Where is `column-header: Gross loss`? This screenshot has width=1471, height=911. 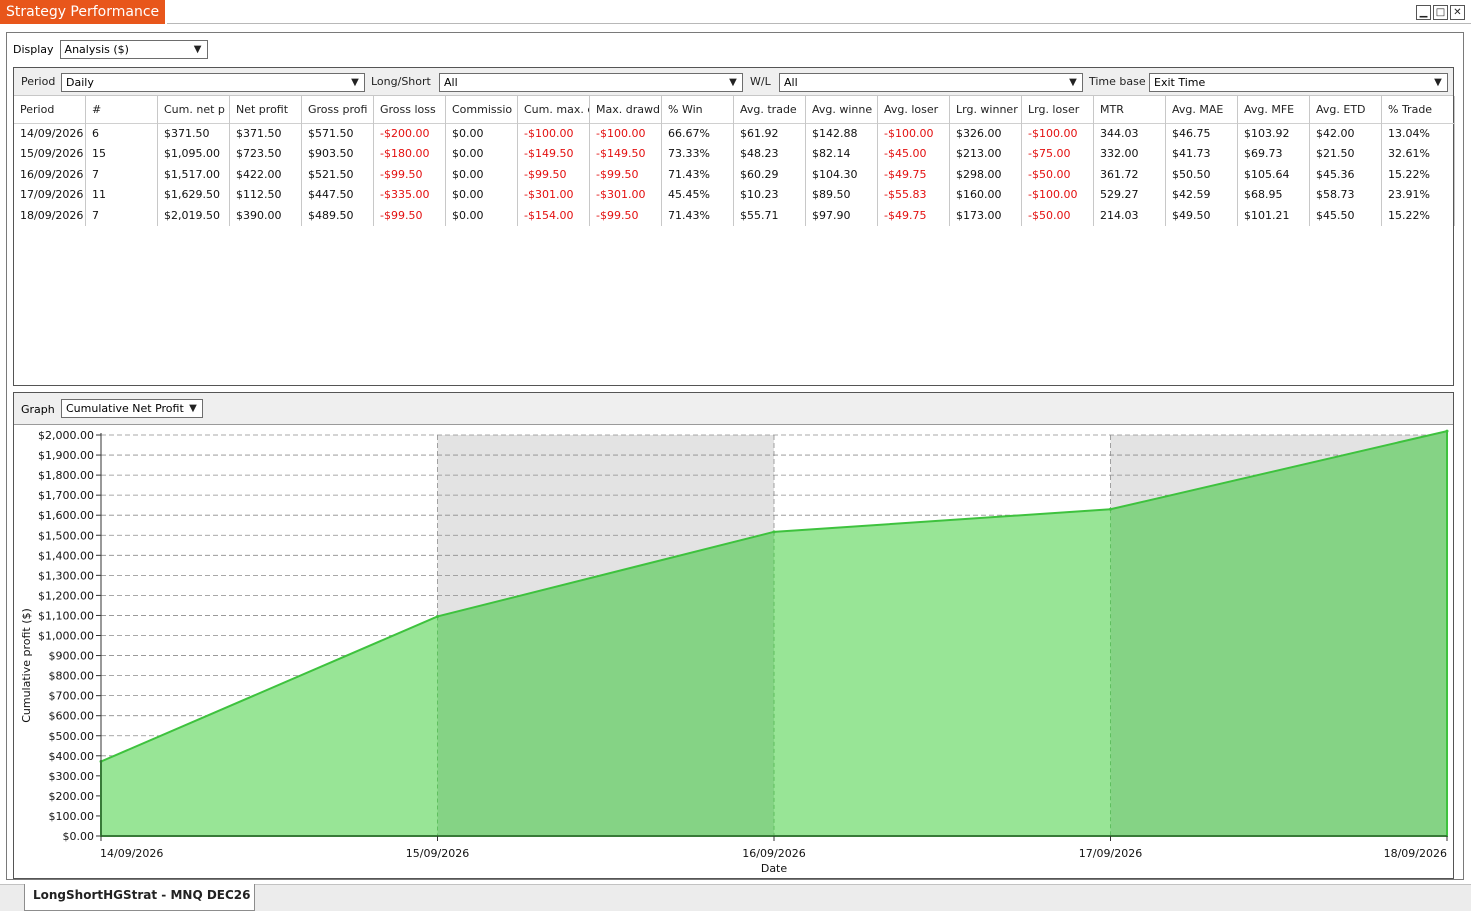 column-header: Gross loss is located at coordinates (410, 110).